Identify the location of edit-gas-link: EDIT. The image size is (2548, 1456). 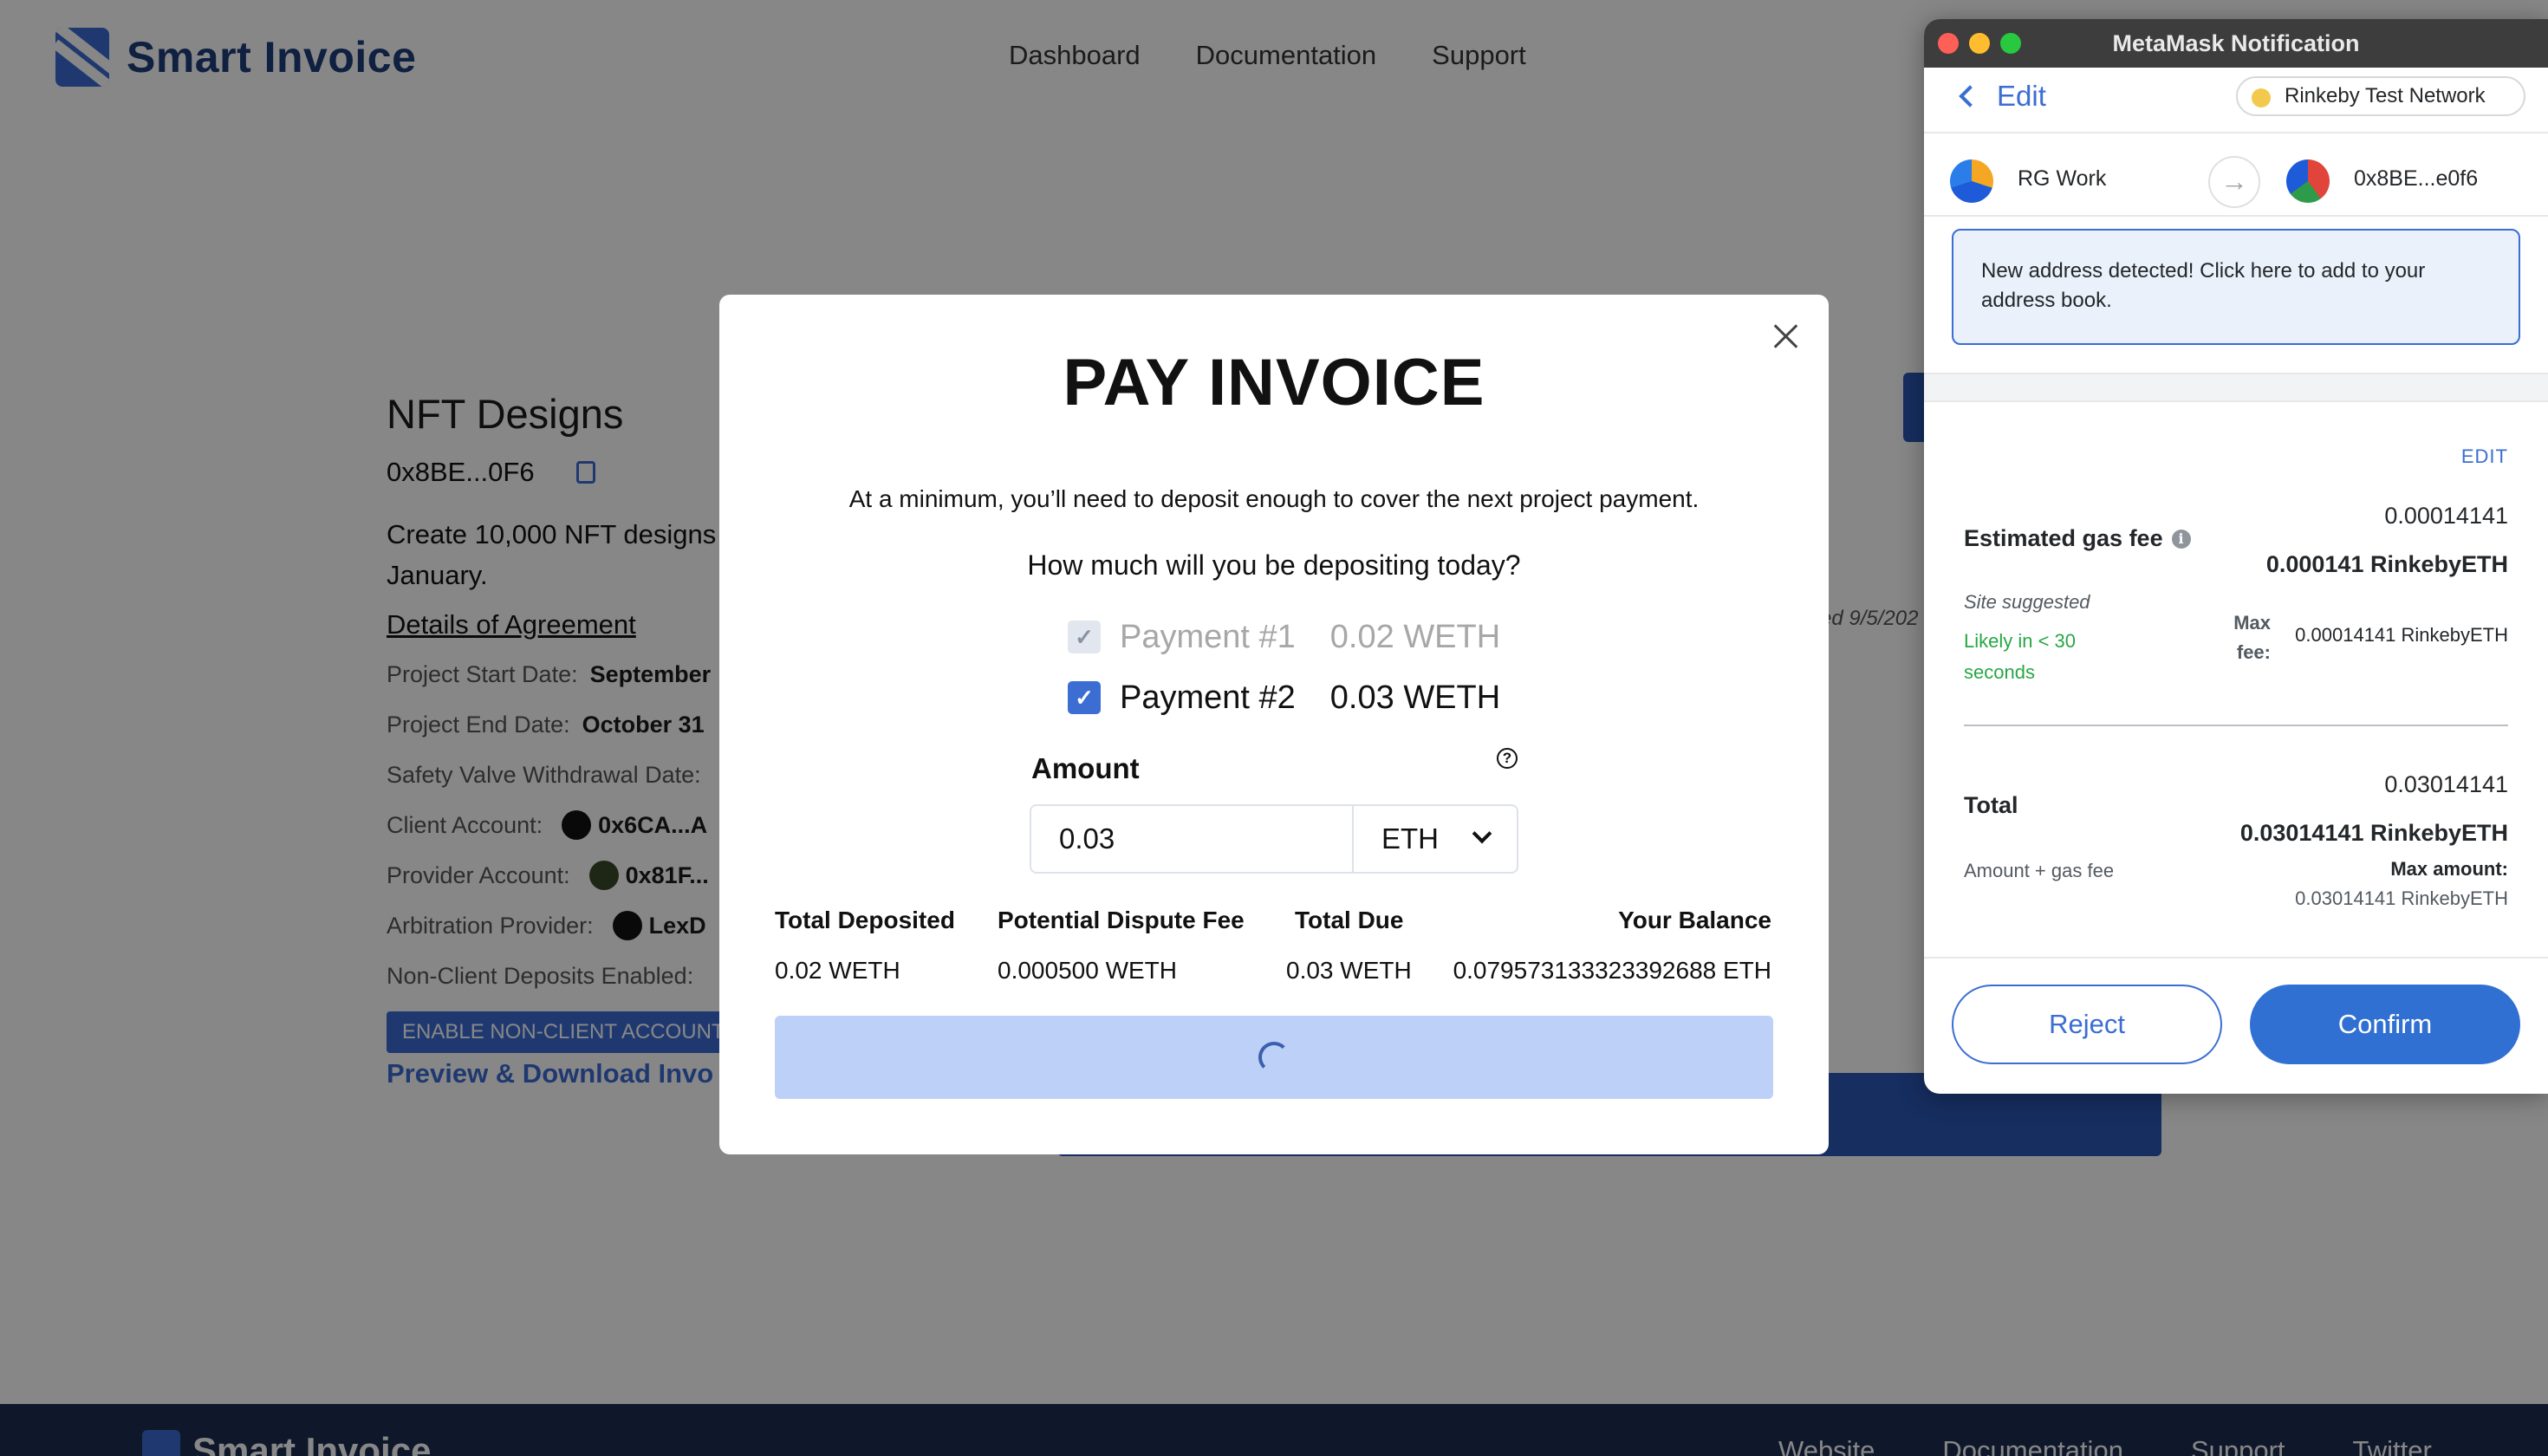
(2484, 456).